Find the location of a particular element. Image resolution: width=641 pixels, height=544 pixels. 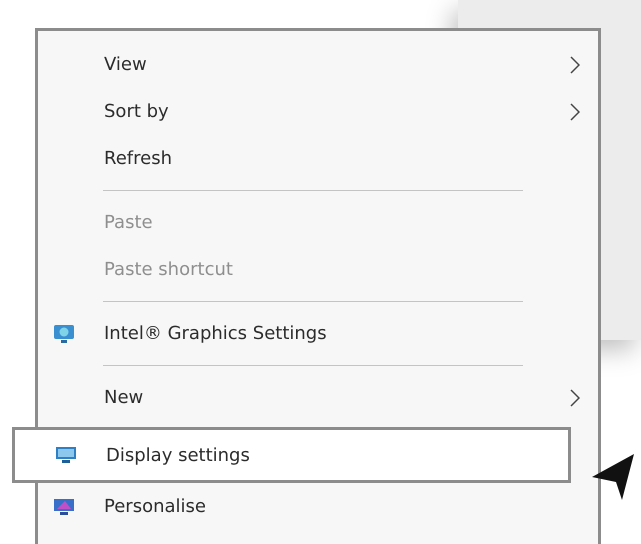

menu-item: Intel® Graphics Settings is located at coordinates (318, 333).